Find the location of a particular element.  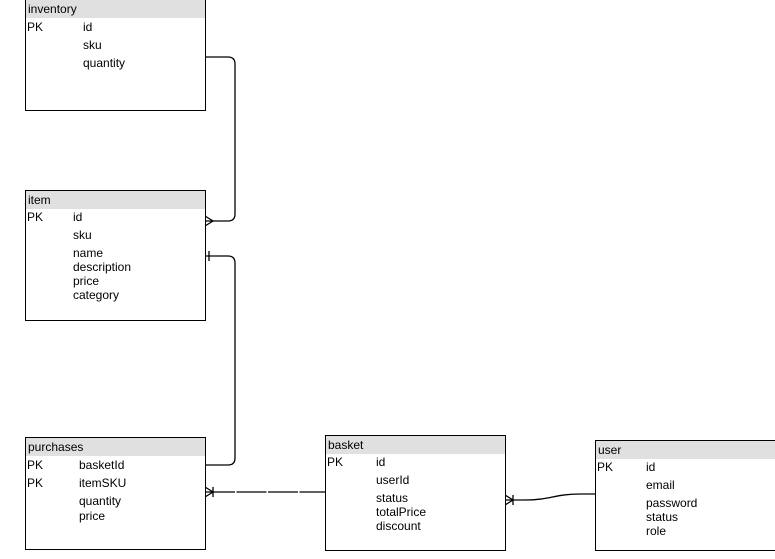

field: password is located at coordinates (672, 503).